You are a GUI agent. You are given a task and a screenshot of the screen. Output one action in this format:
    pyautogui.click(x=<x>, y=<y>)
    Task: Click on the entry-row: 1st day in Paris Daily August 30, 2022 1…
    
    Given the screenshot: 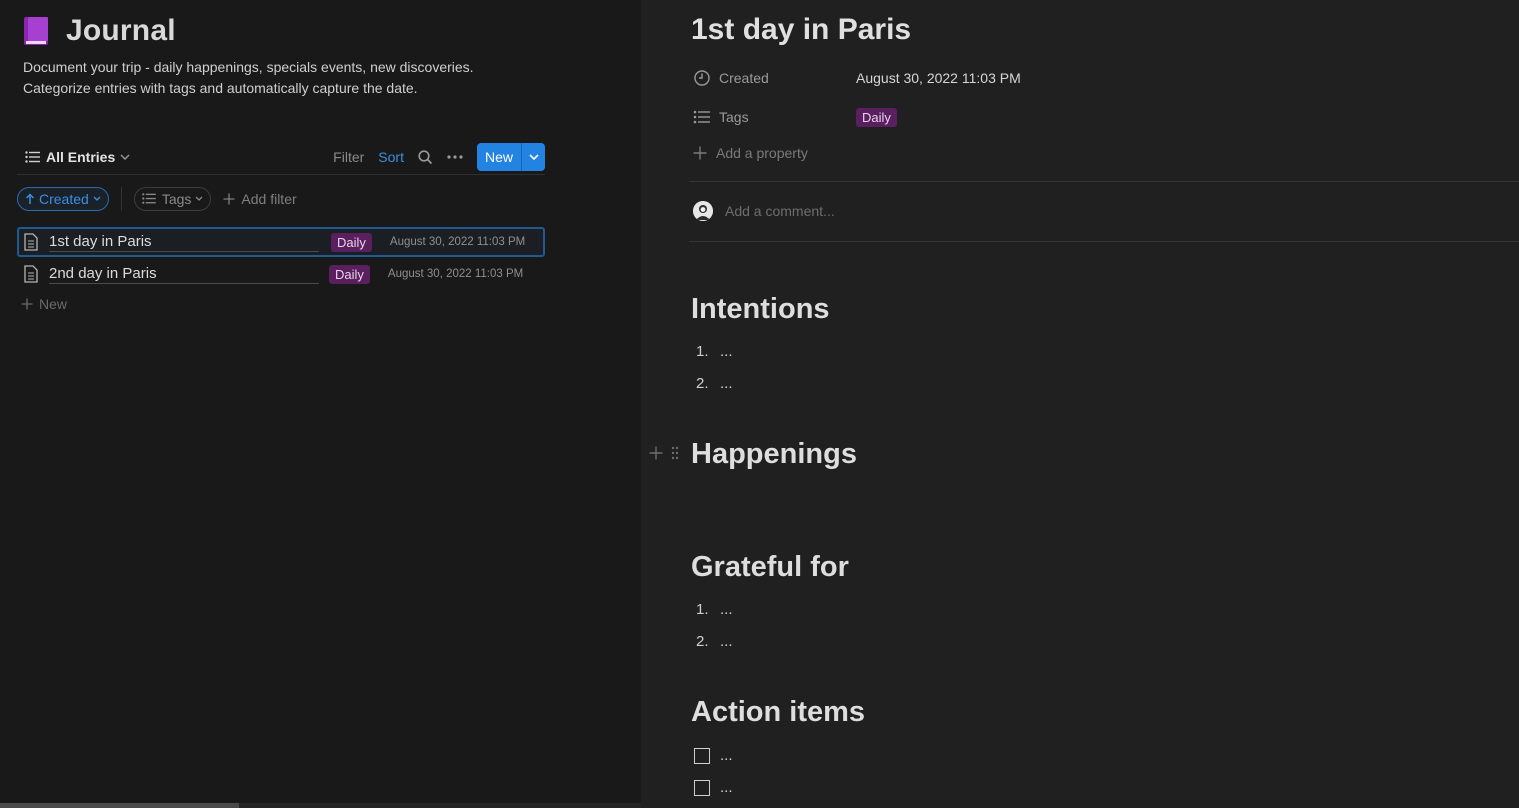 What is the action you would take?
    pyautogui.click(x=281, y=242)
    